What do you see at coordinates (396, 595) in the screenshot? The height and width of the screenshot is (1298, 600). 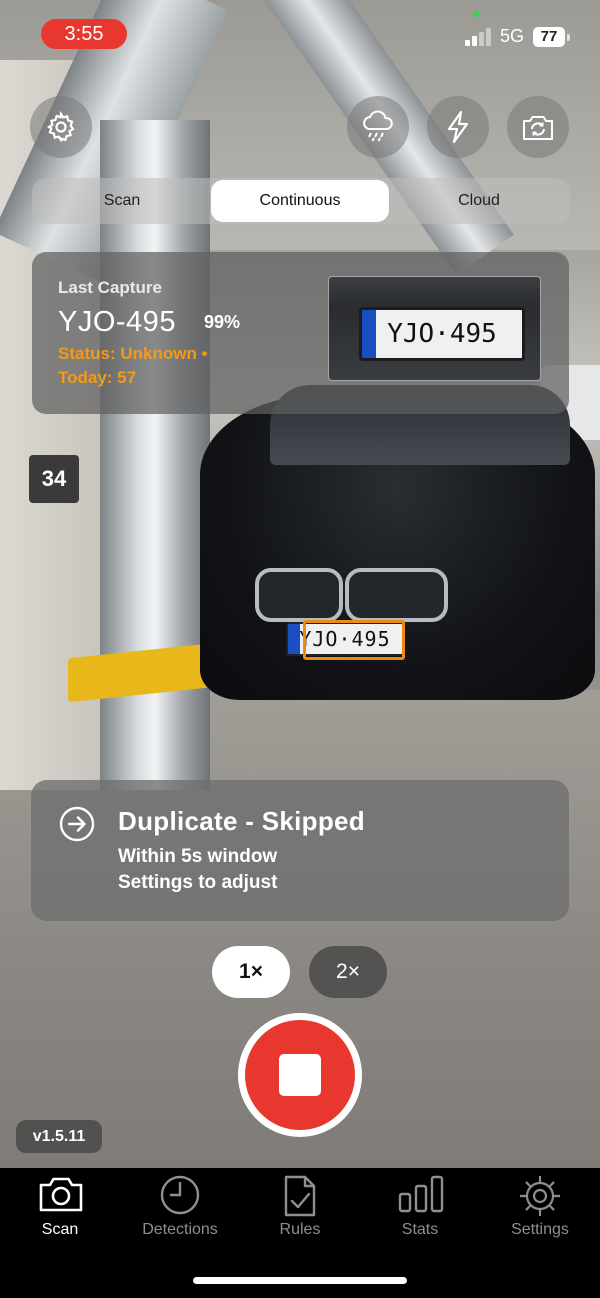 I see `car-grille-right` at bounding box center [396, 595].